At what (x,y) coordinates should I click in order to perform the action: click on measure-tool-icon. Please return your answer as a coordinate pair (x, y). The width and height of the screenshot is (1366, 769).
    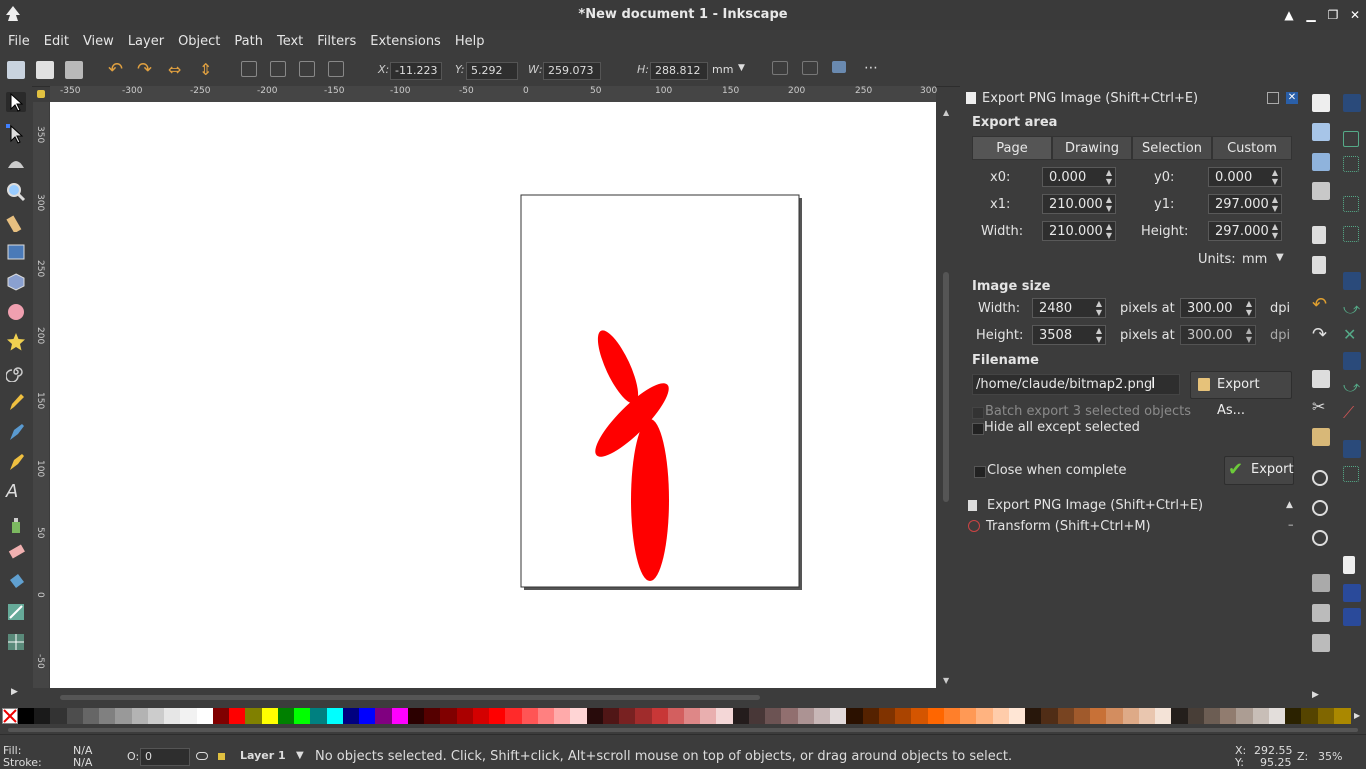
    Looking at the image, I should click on (16, 223).